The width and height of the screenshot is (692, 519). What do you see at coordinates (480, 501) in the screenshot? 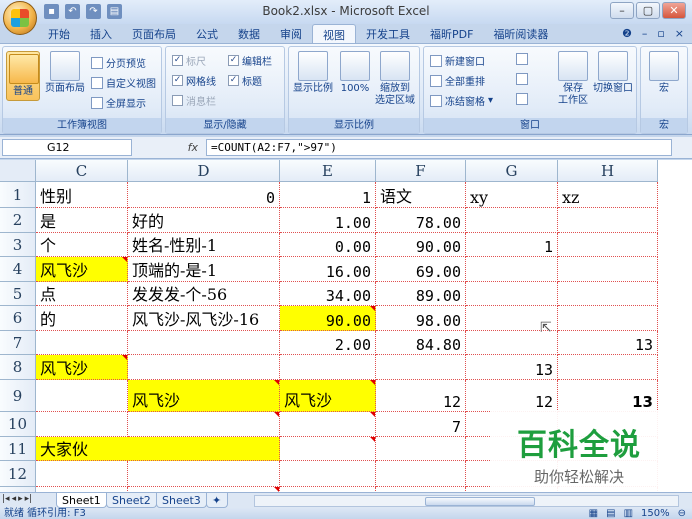
I see `scrollbar-thumb` at bounding box center [480, 501].